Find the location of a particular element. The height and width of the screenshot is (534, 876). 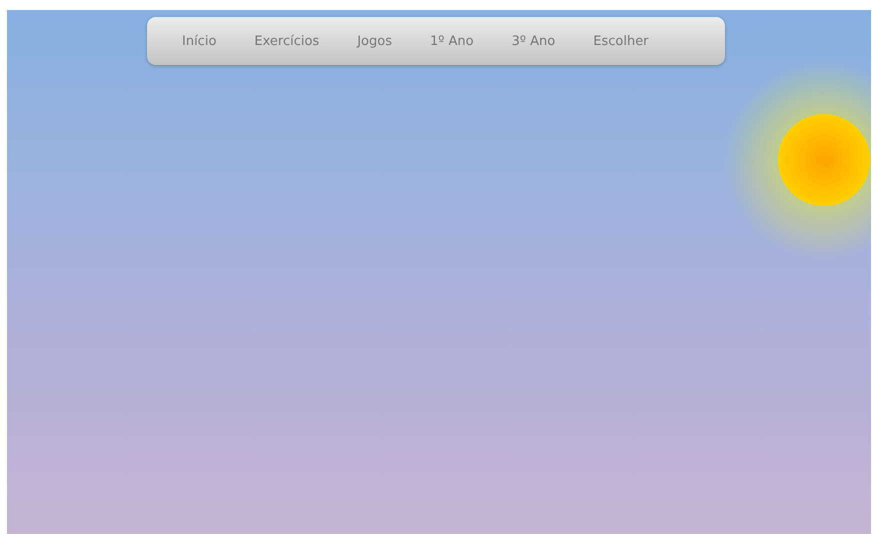

nav-link: 1º Ano is located at coordinates (452, 41).